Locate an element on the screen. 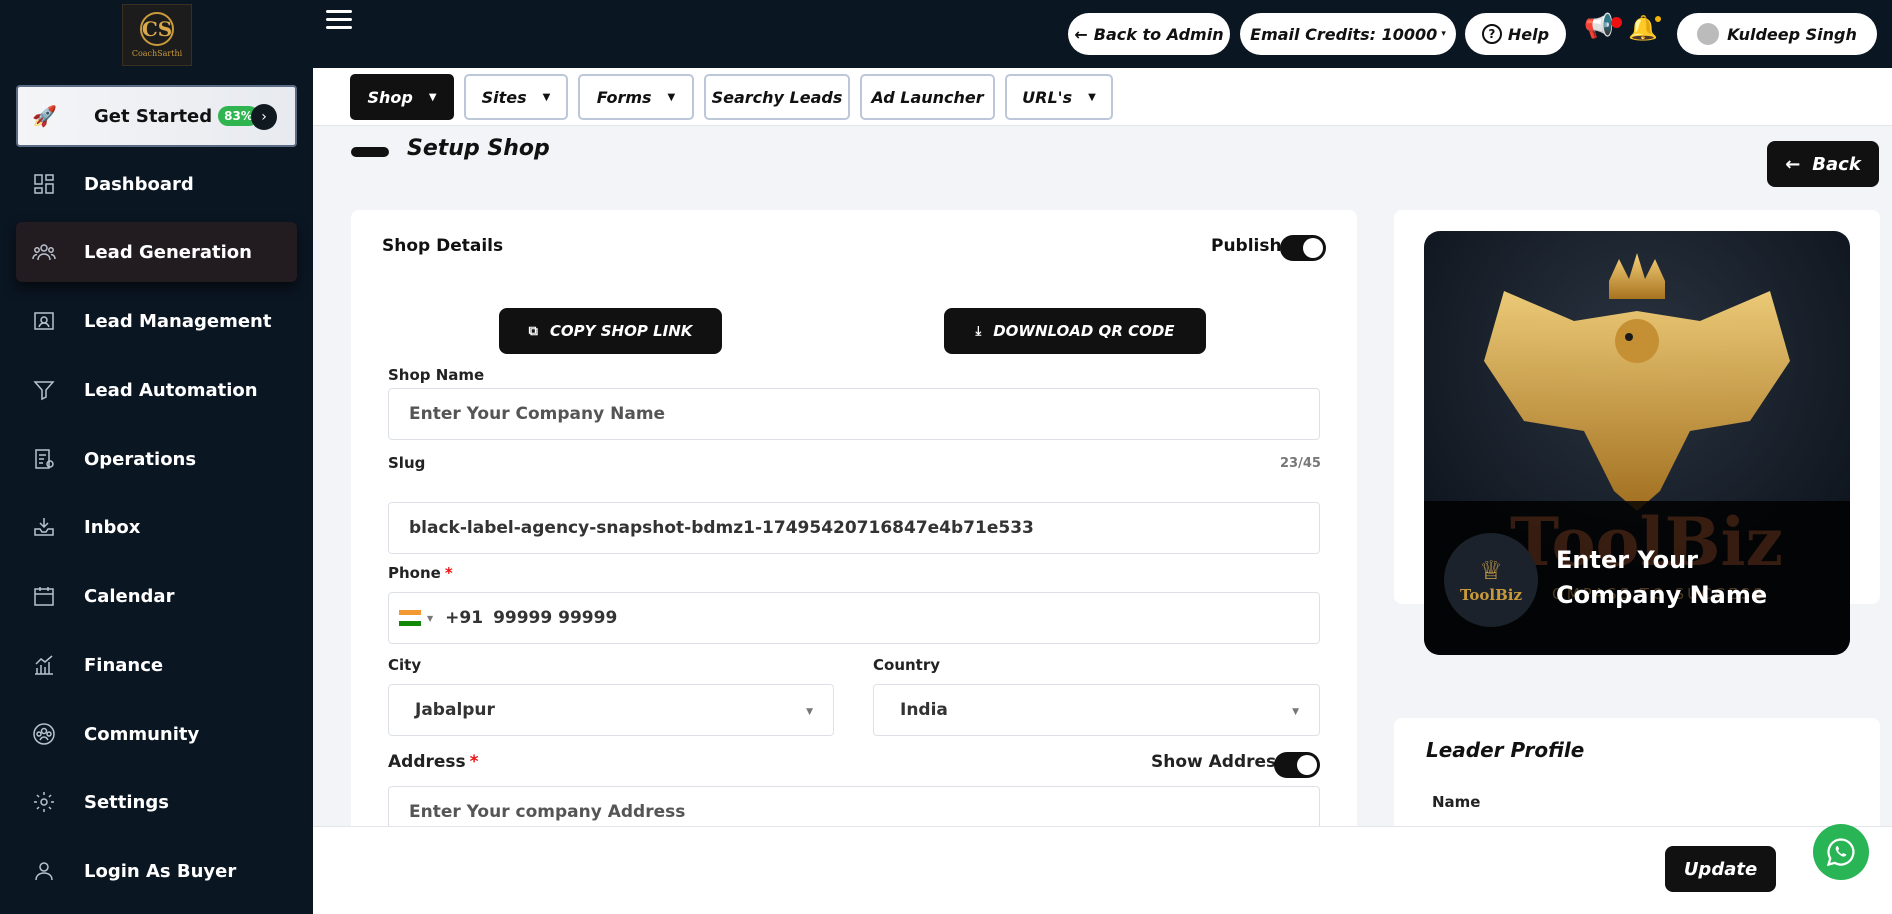  get-started-button: 🚀 Get Started 83% › is located at coordinates (156, 116).